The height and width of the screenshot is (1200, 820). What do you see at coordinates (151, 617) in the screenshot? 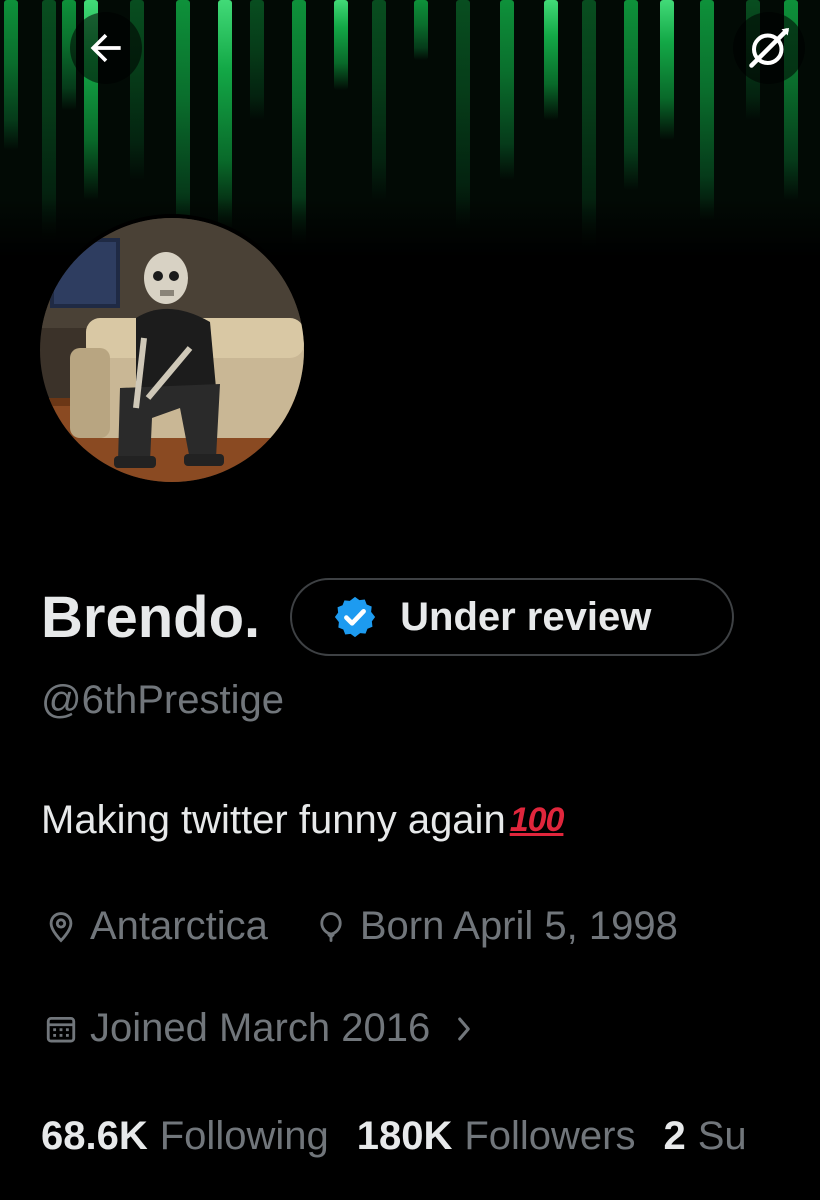
I see `display-name: Brendo.` at bounding box center [151, 617].